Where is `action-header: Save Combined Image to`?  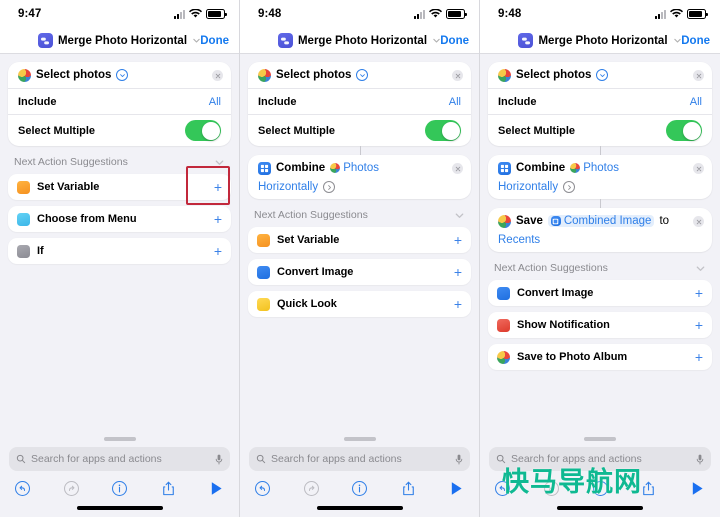
action-header: Save Combined Image to is located at coordinates (600, 221).